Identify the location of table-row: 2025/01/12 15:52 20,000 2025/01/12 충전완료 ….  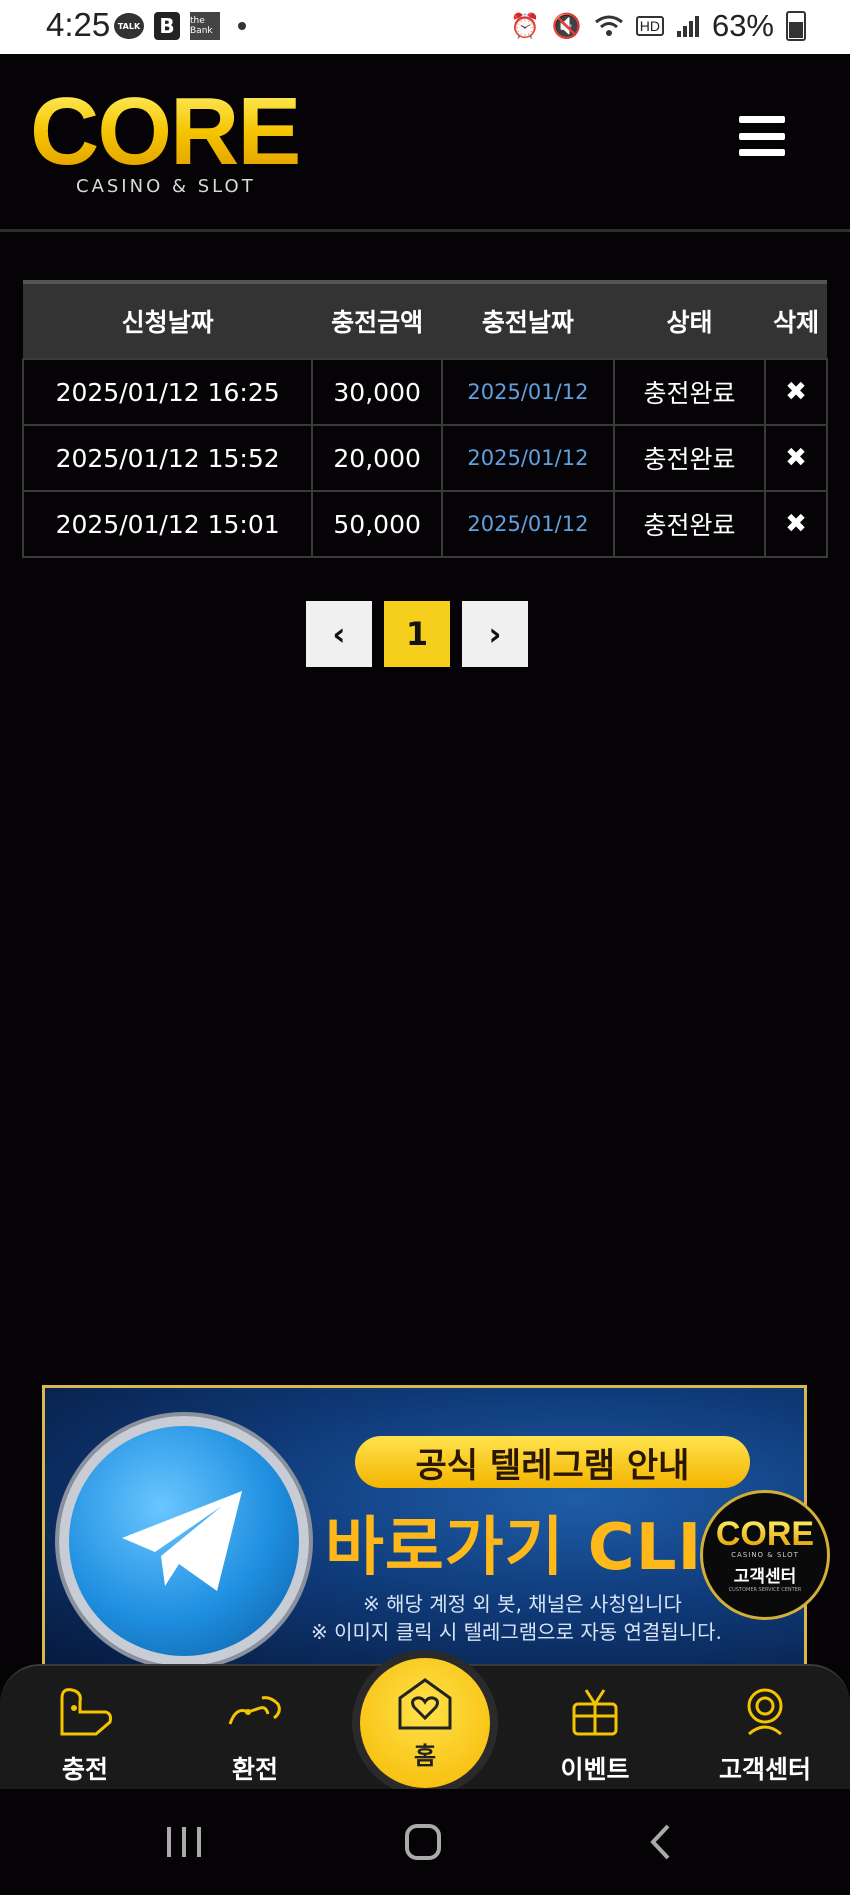
(424, 458).